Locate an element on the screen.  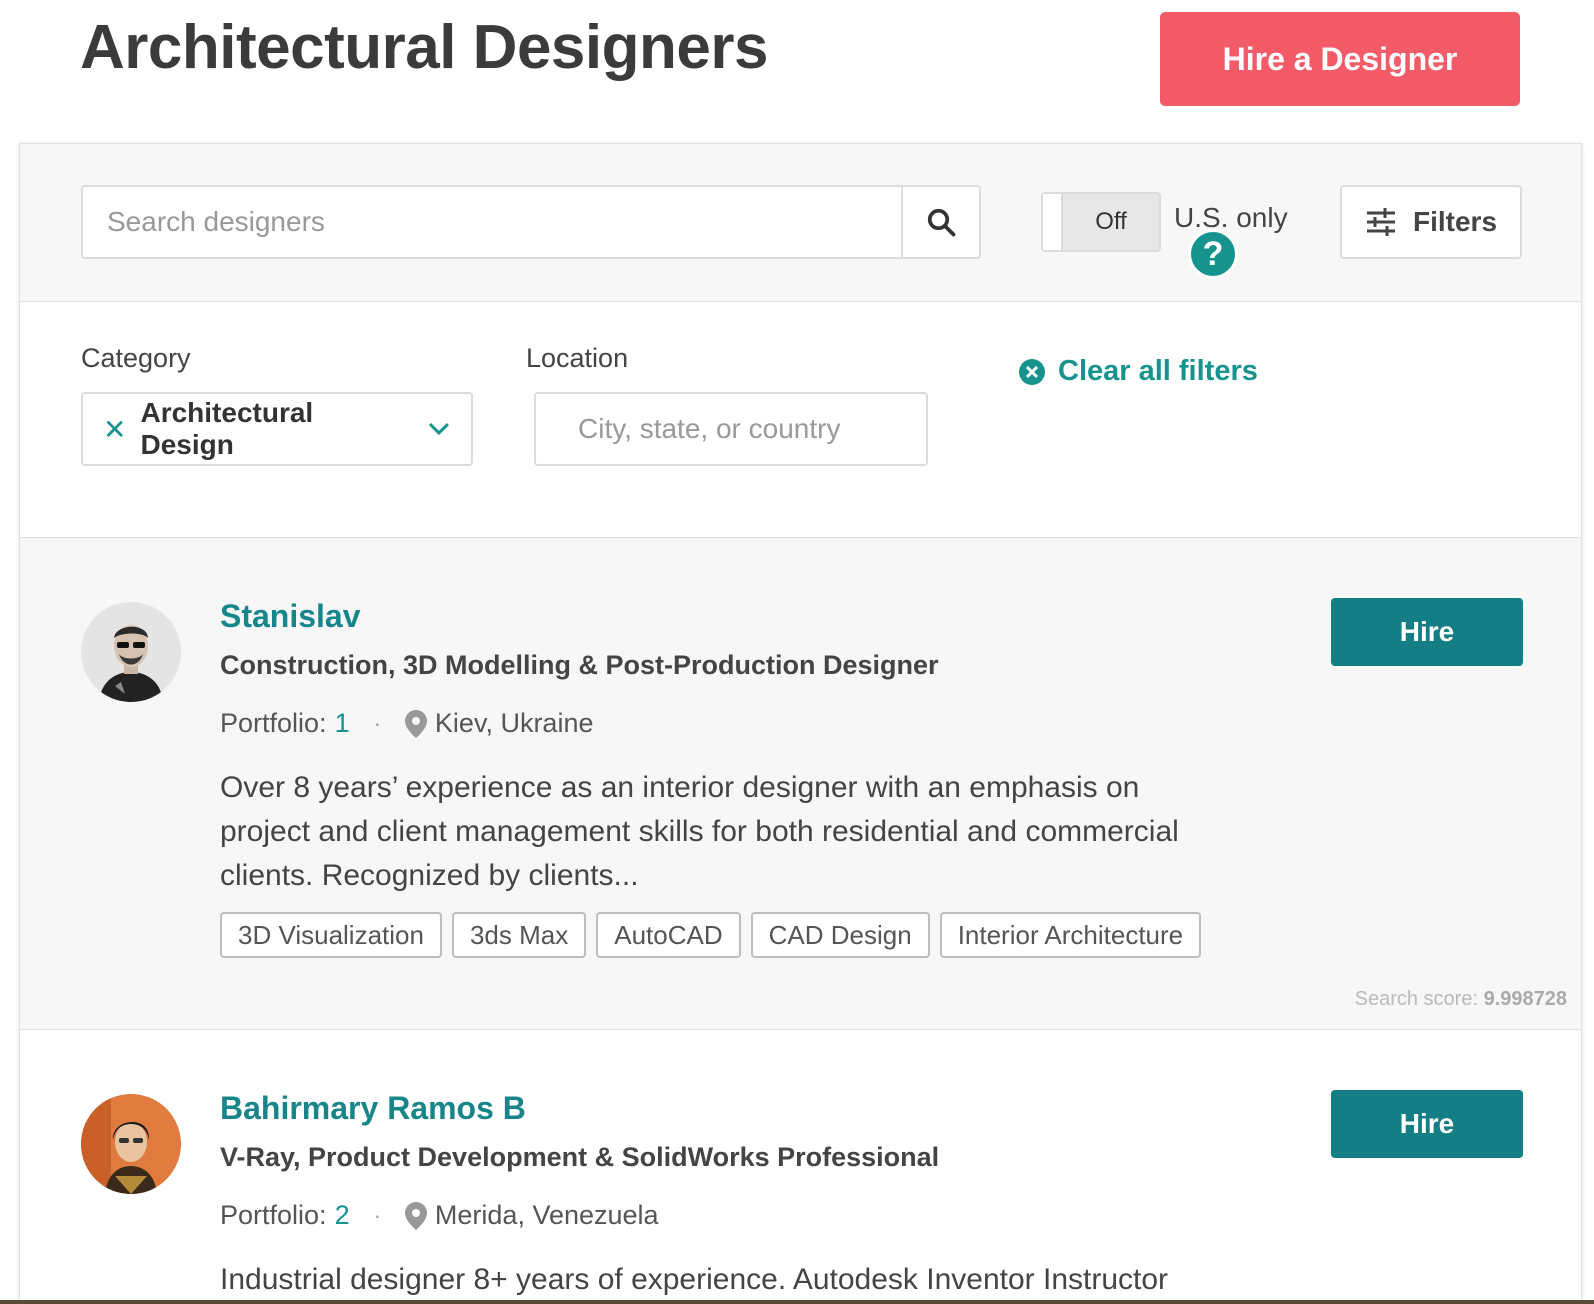
location-input is located at coordinates (758, 429).